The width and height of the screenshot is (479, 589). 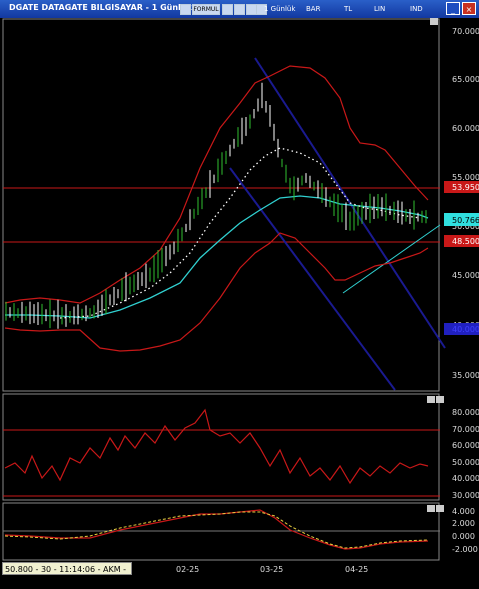 I want to click on channel-marker-value: 40.000, so click(x=465, y=329).